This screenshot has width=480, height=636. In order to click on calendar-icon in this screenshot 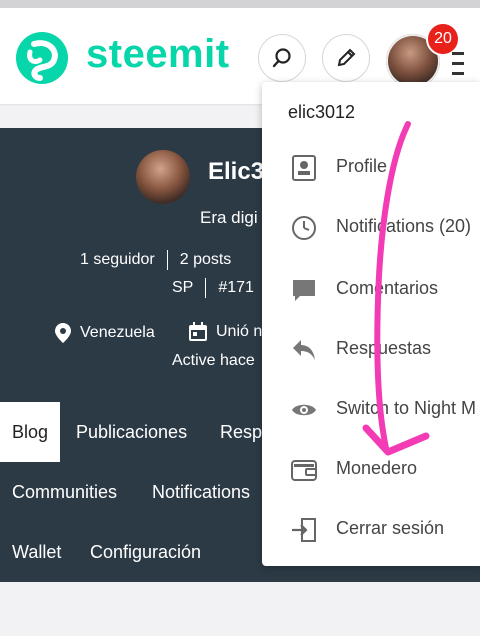, I will do `click(198, 331)`.